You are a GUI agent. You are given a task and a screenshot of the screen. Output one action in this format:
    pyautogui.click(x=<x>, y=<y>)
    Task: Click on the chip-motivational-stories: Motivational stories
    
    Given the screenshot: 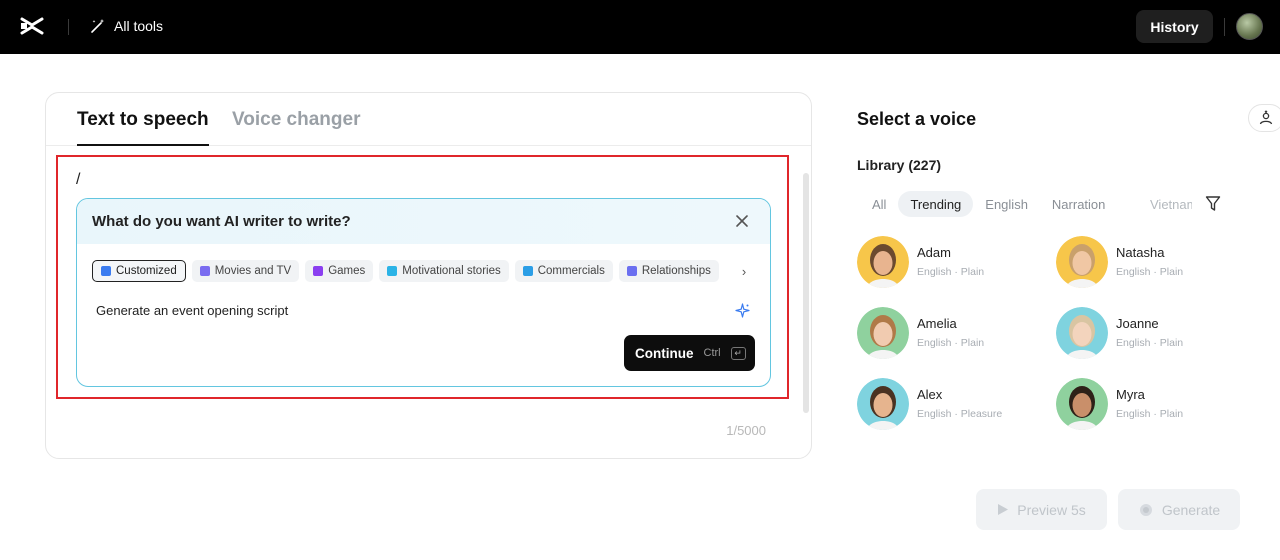 What is the action you would take?
    pyautogui.click(x=444, y=271)
    